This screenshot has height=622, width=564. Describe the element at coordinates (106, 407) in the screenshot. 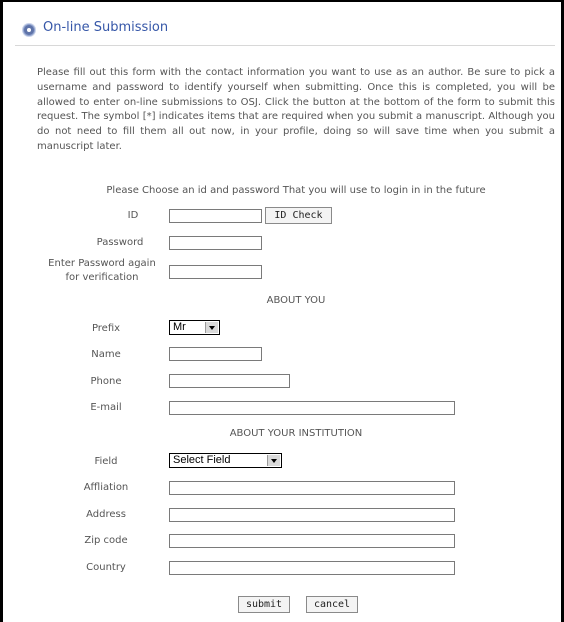

I see `email-label: E-mail` at that location.